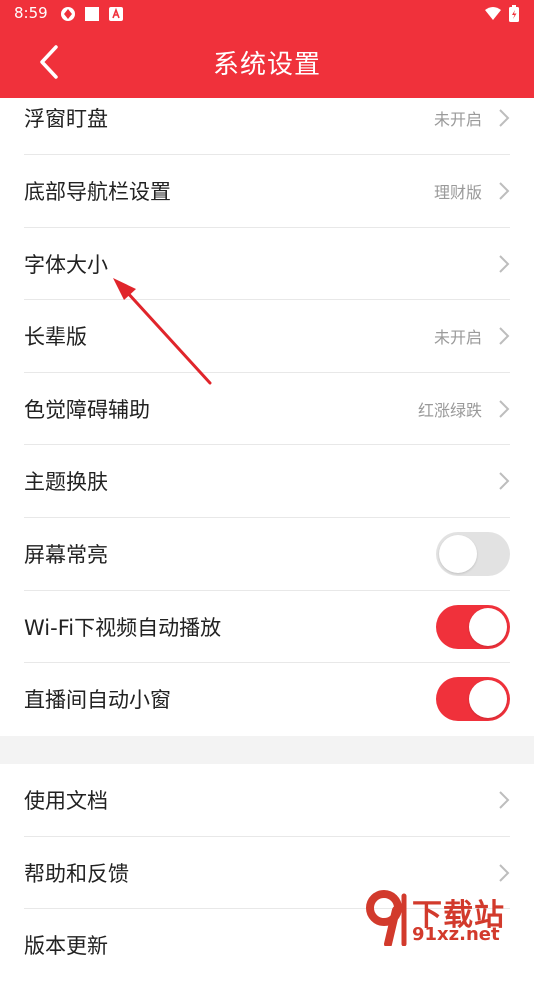 The image size is (534, 981). What do you see at coordinates (92, 14) in the screenshot?
I see `square-notification-icon` at bounding box center [92, 14].